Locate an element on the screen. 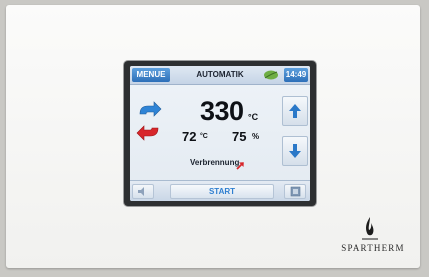  sound-button is located at coordinates (143, 191).